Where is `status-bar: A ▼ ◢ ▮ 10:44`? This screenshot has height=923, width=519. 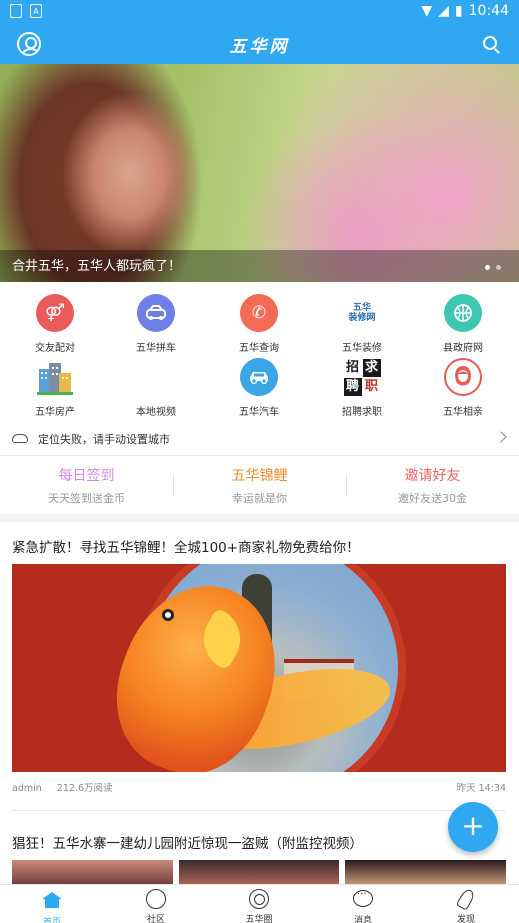
status-bar: A ▼ ◢ ▮ 10:44 is located at coordinates (259, 12).